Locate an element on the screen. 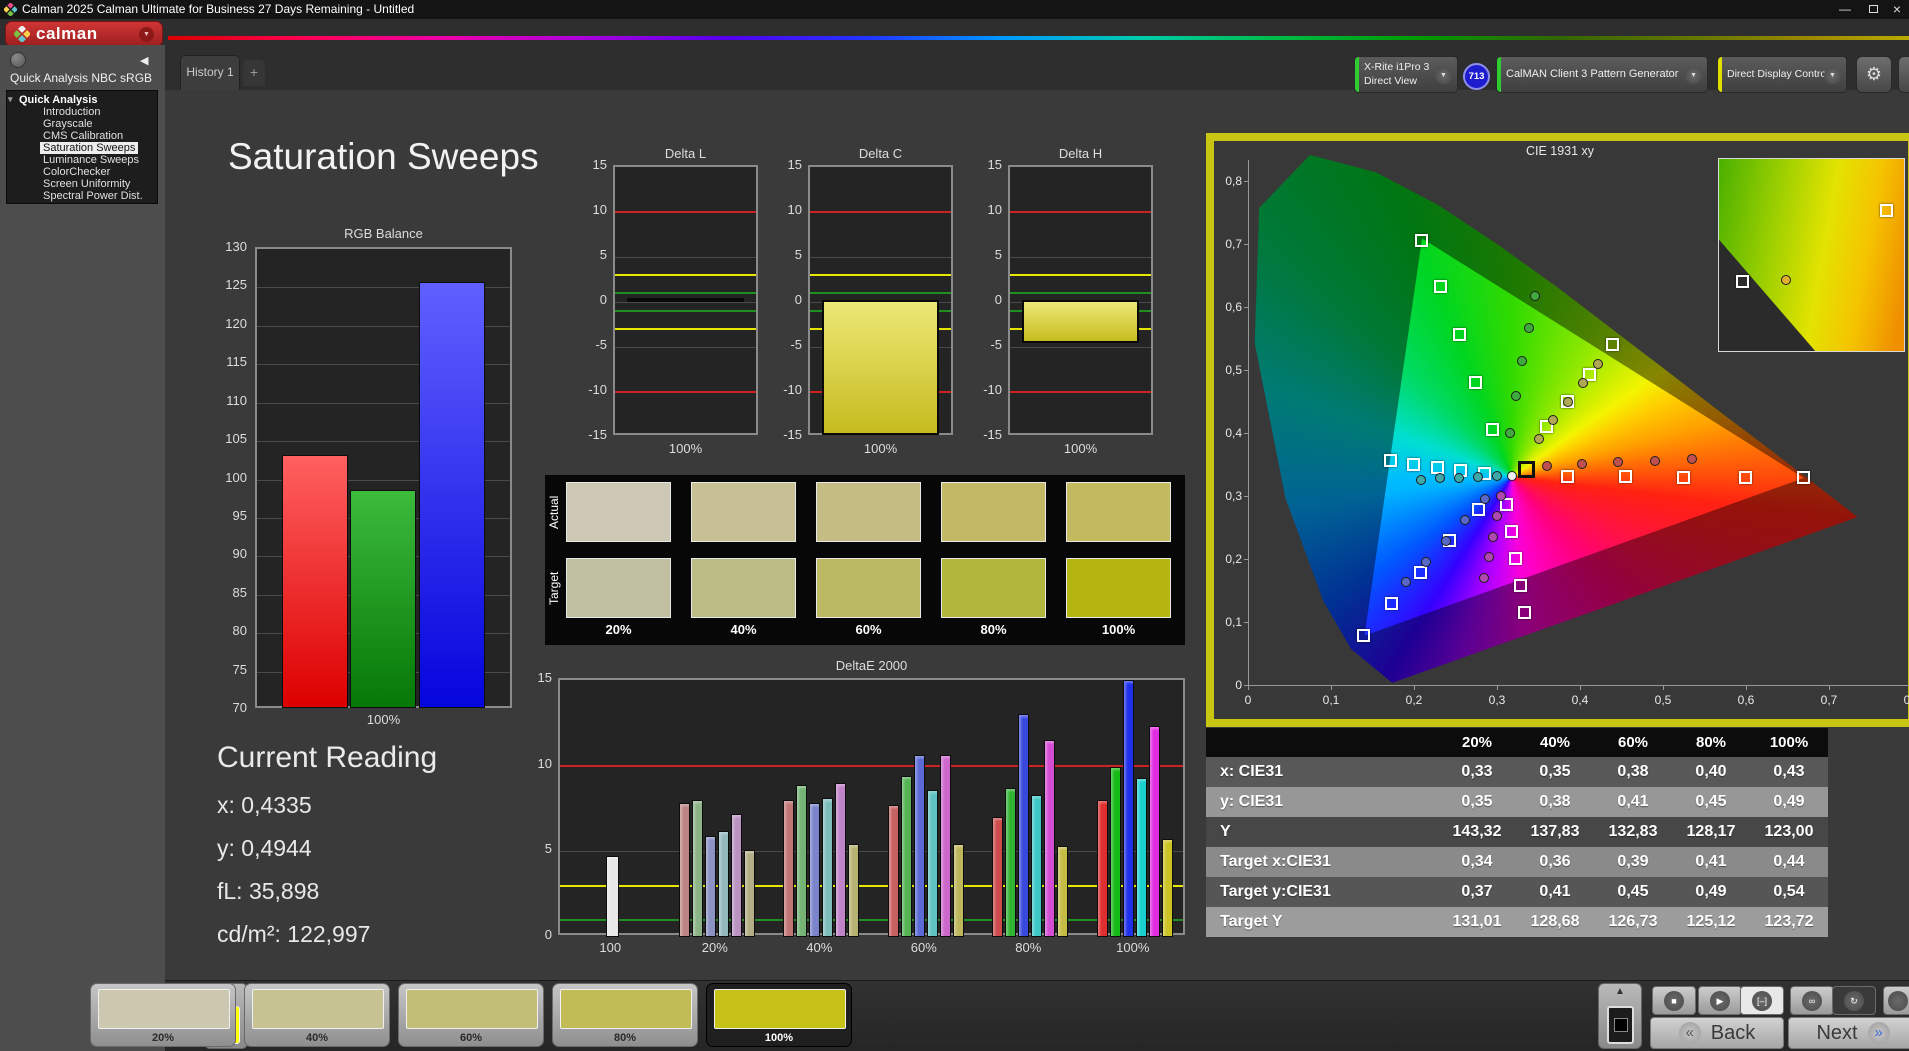 The image size is (1909, 1051). y-axis-tick: 15 is located at coordinates (599, 164).